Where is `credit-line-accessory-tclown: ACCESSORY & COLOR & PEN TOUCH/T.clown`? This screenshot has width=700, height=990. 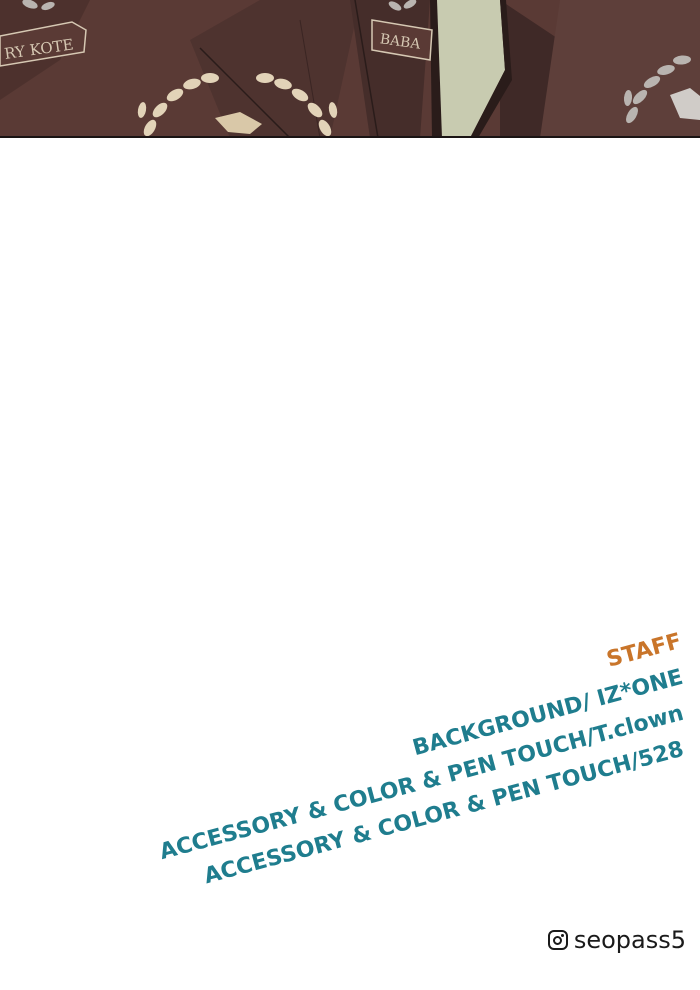 credit-line-accessory-tclown: ACCESSORY & COLOR & PEN TOUCH/T.clown is located at coordinates (421, 783).